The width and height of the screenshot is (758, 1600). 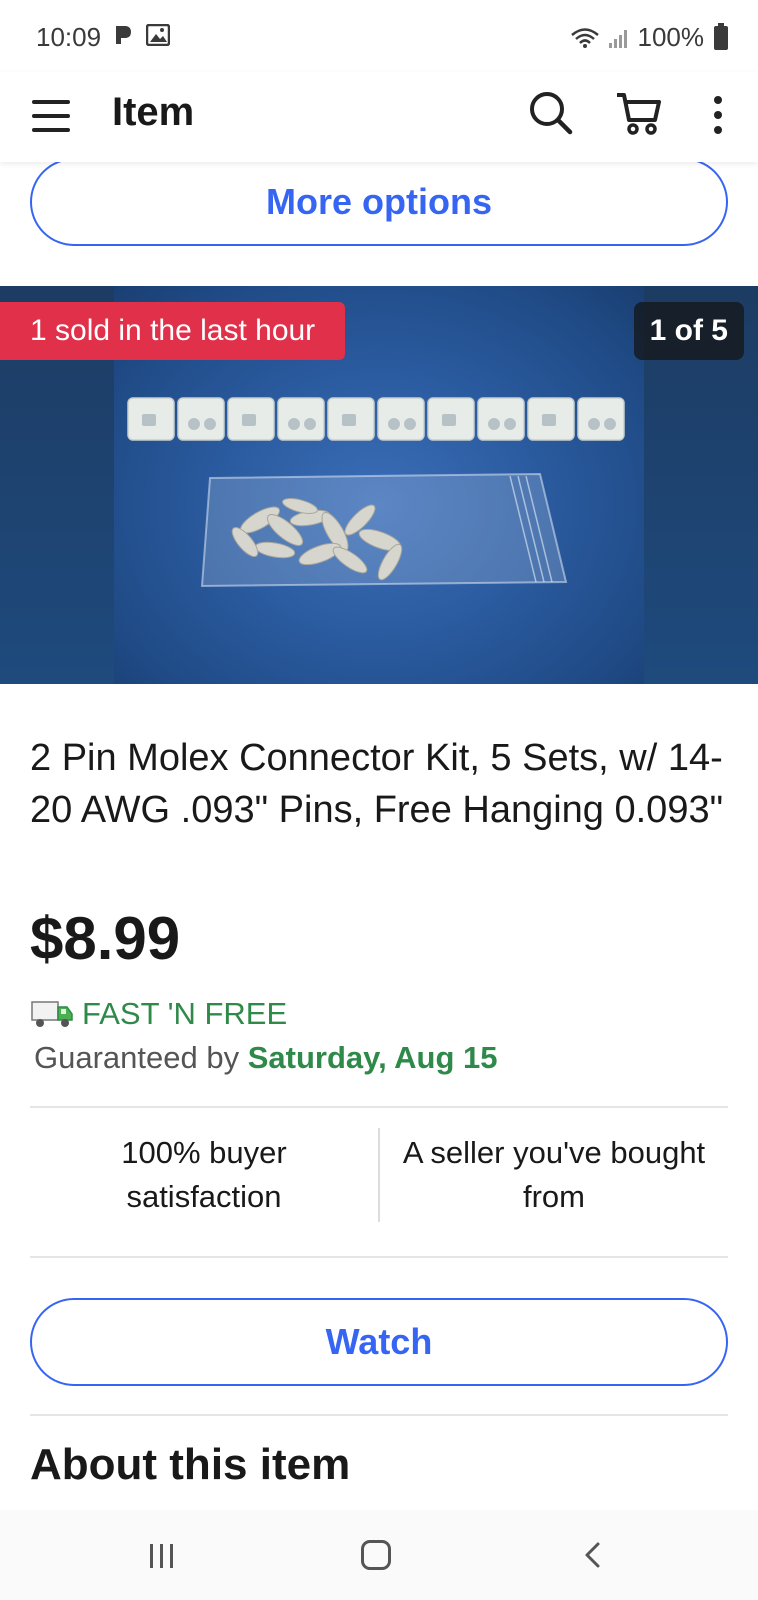 What do you see at coordinates (185, 1013) in the screenshot?
I see `shipping-label: FAST 'N FREE` at bounding box center [185, 1013].